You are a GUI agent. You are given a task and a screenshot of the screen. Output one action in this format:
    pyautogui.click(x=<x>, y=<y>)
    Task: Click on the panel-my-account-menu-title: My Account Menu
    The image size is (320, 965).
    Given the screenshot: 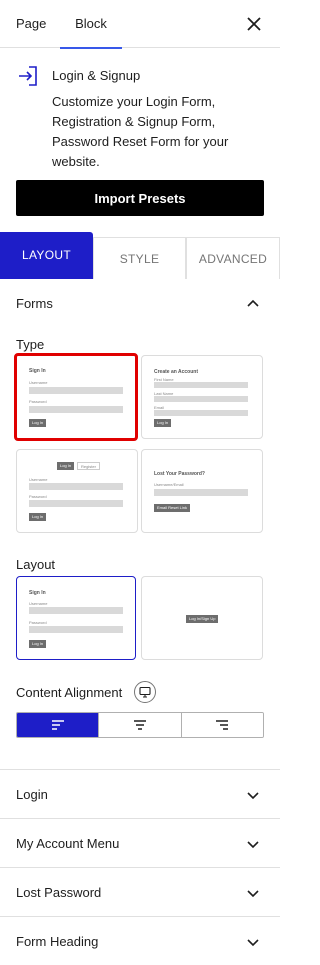 What is the action you would take?
    pyautogui.click(x=68, y=843)
    